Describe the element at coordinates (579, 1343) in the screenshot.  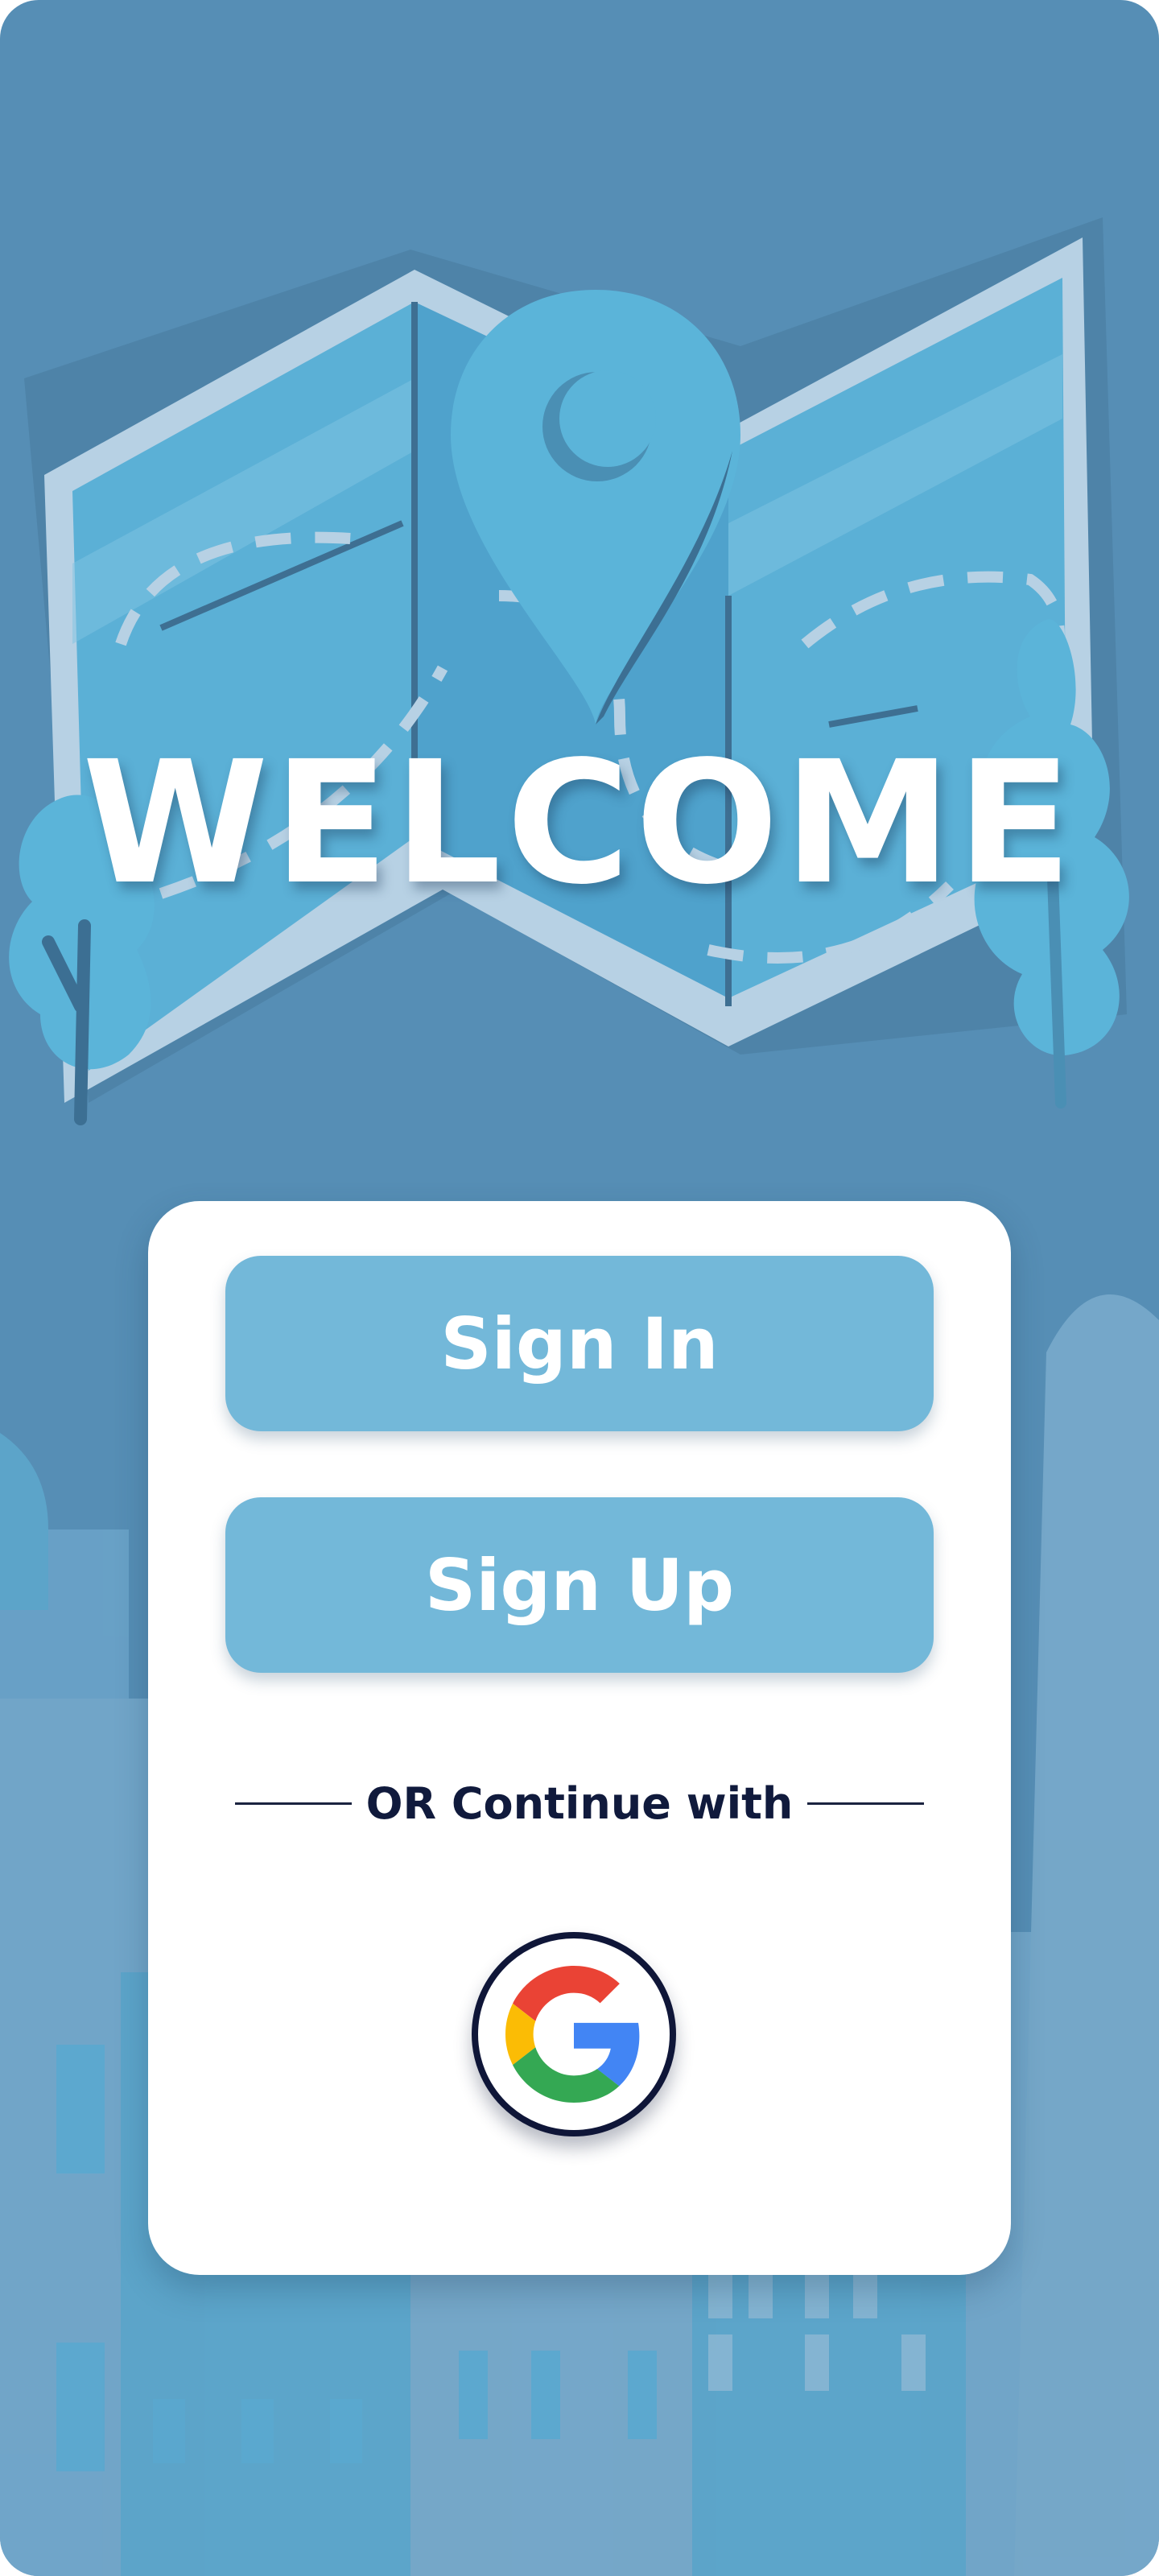
I see `sign-in-button: Sign In` at that location.